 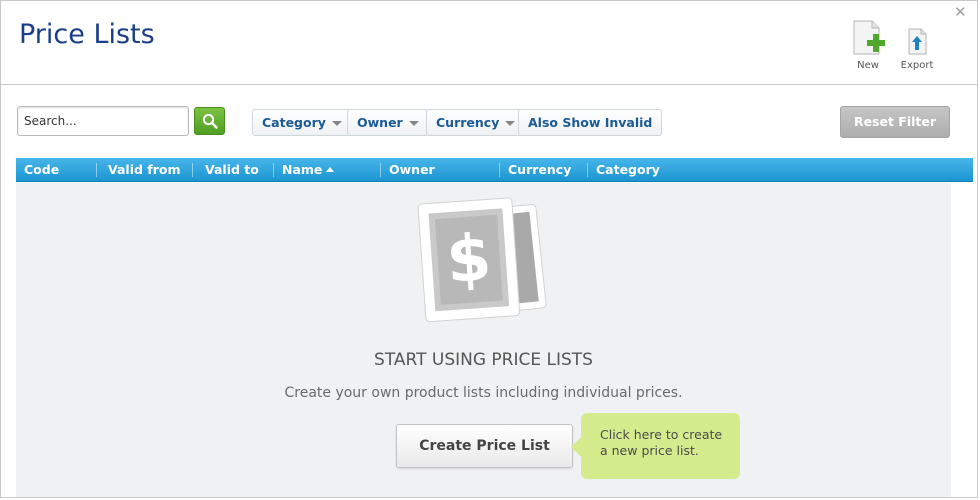 I want to click on search-button, so click(x=209, y=121).